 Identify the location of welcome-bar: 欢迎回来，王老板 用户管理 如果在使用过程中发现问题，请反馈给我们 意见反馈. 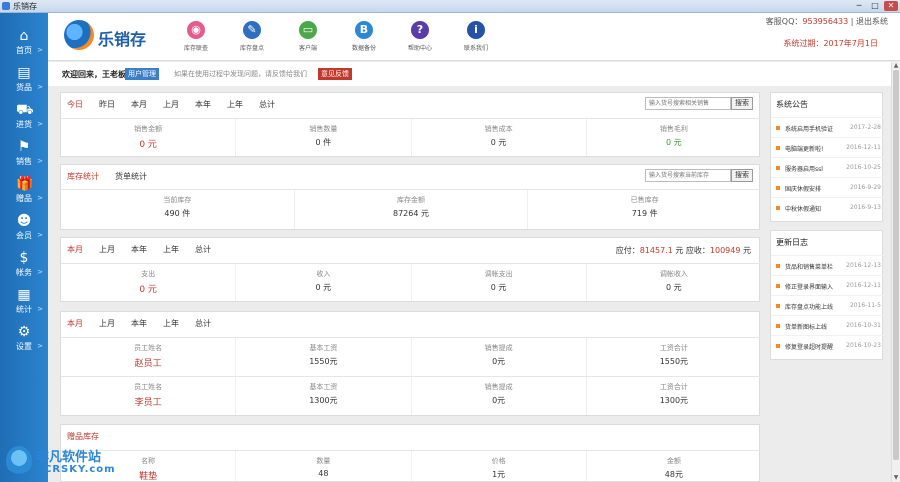
(474, 74).